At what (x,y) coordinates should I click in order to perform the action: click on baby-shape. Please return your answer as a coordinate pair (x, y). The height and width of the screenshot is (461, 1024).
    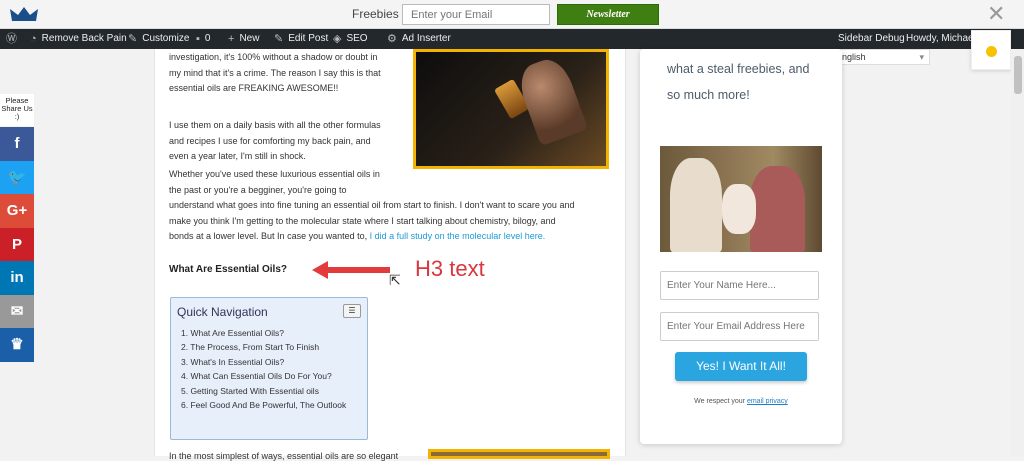
    Looking at the image, I should click on (739, 209).